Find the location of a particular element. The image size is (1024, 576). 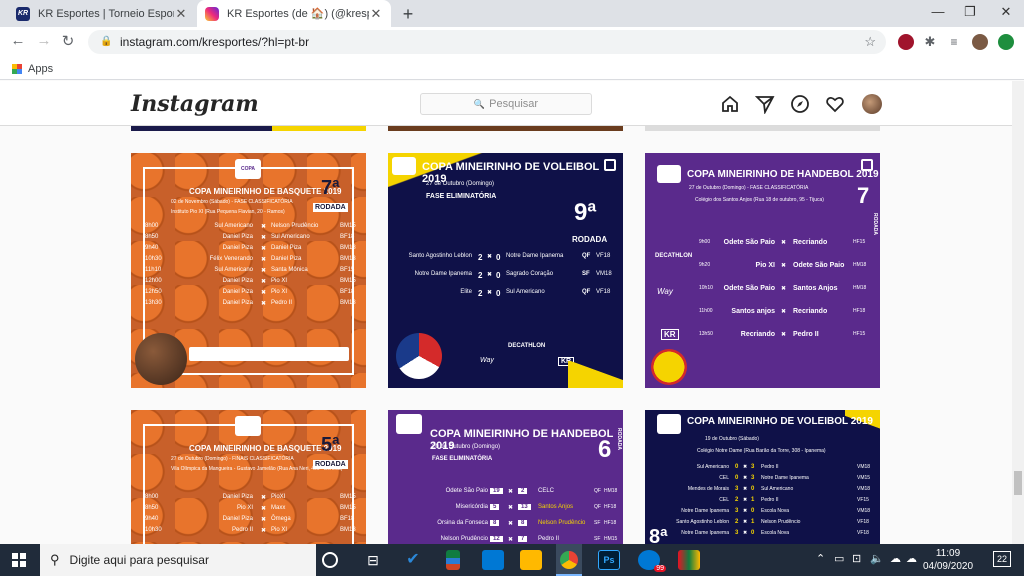

home-icon is located at coordinates (730, 104).